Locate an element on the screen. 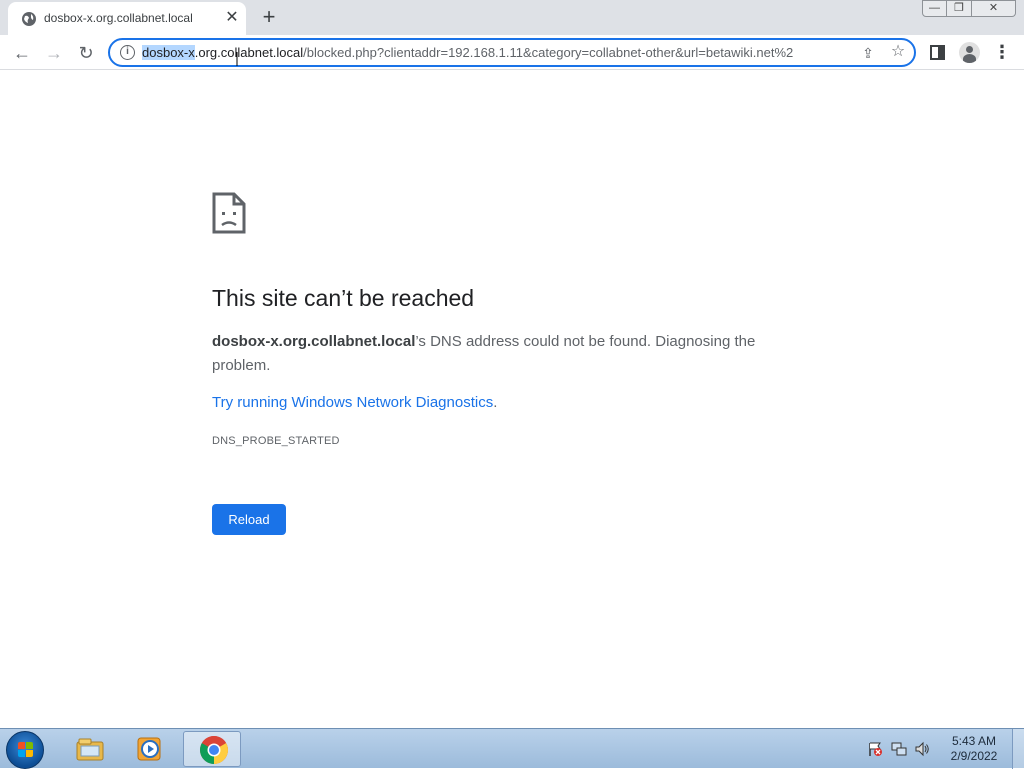 Image resolution: width=1024 pixels, height=769 pixels. window-controls: — ❐ ✕ is located at coordinates (969, 9).